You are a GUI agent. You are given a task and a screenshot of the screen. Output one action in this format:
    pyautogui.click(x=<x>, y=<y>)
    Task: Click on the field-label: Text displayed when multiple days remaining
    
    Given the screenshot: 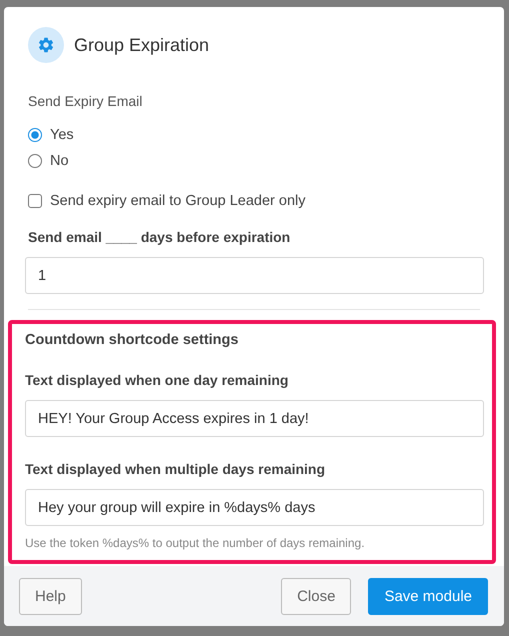 What is the action you would take?
    pyautogui.click(x=175, y=469)
    